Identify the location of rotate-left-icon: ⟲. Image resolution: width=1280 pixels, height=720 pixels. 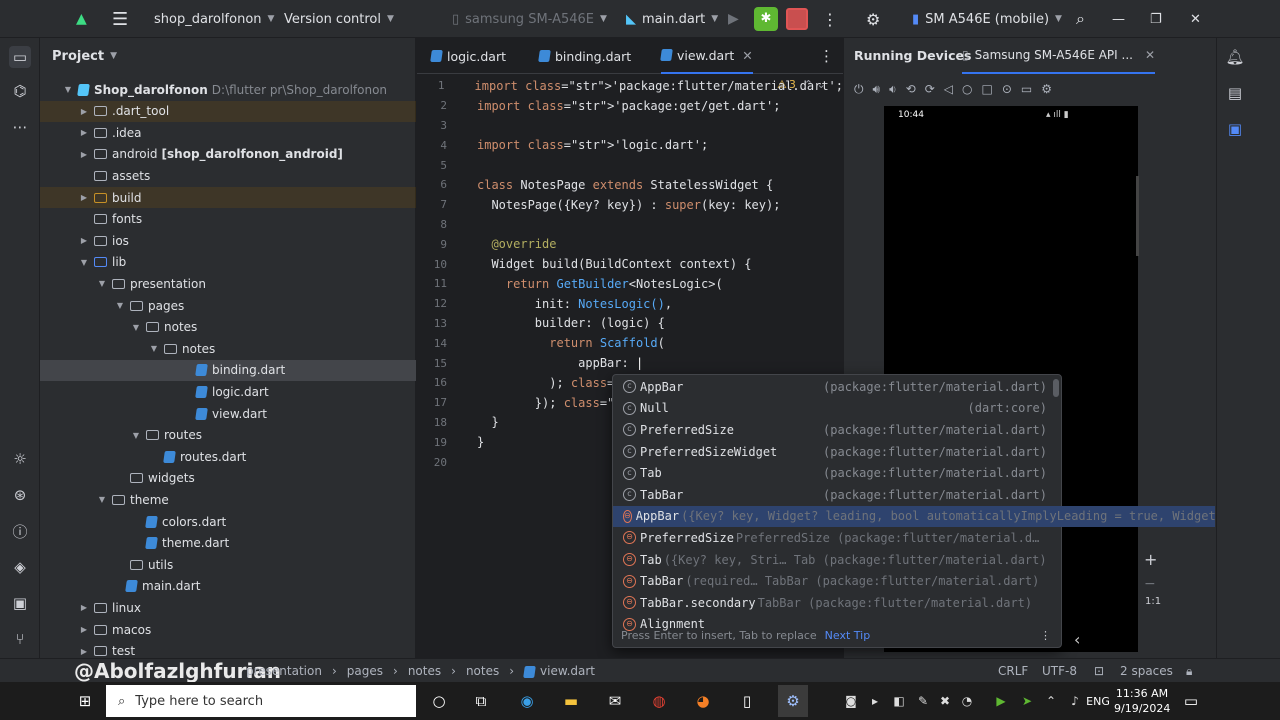
(911, 90).